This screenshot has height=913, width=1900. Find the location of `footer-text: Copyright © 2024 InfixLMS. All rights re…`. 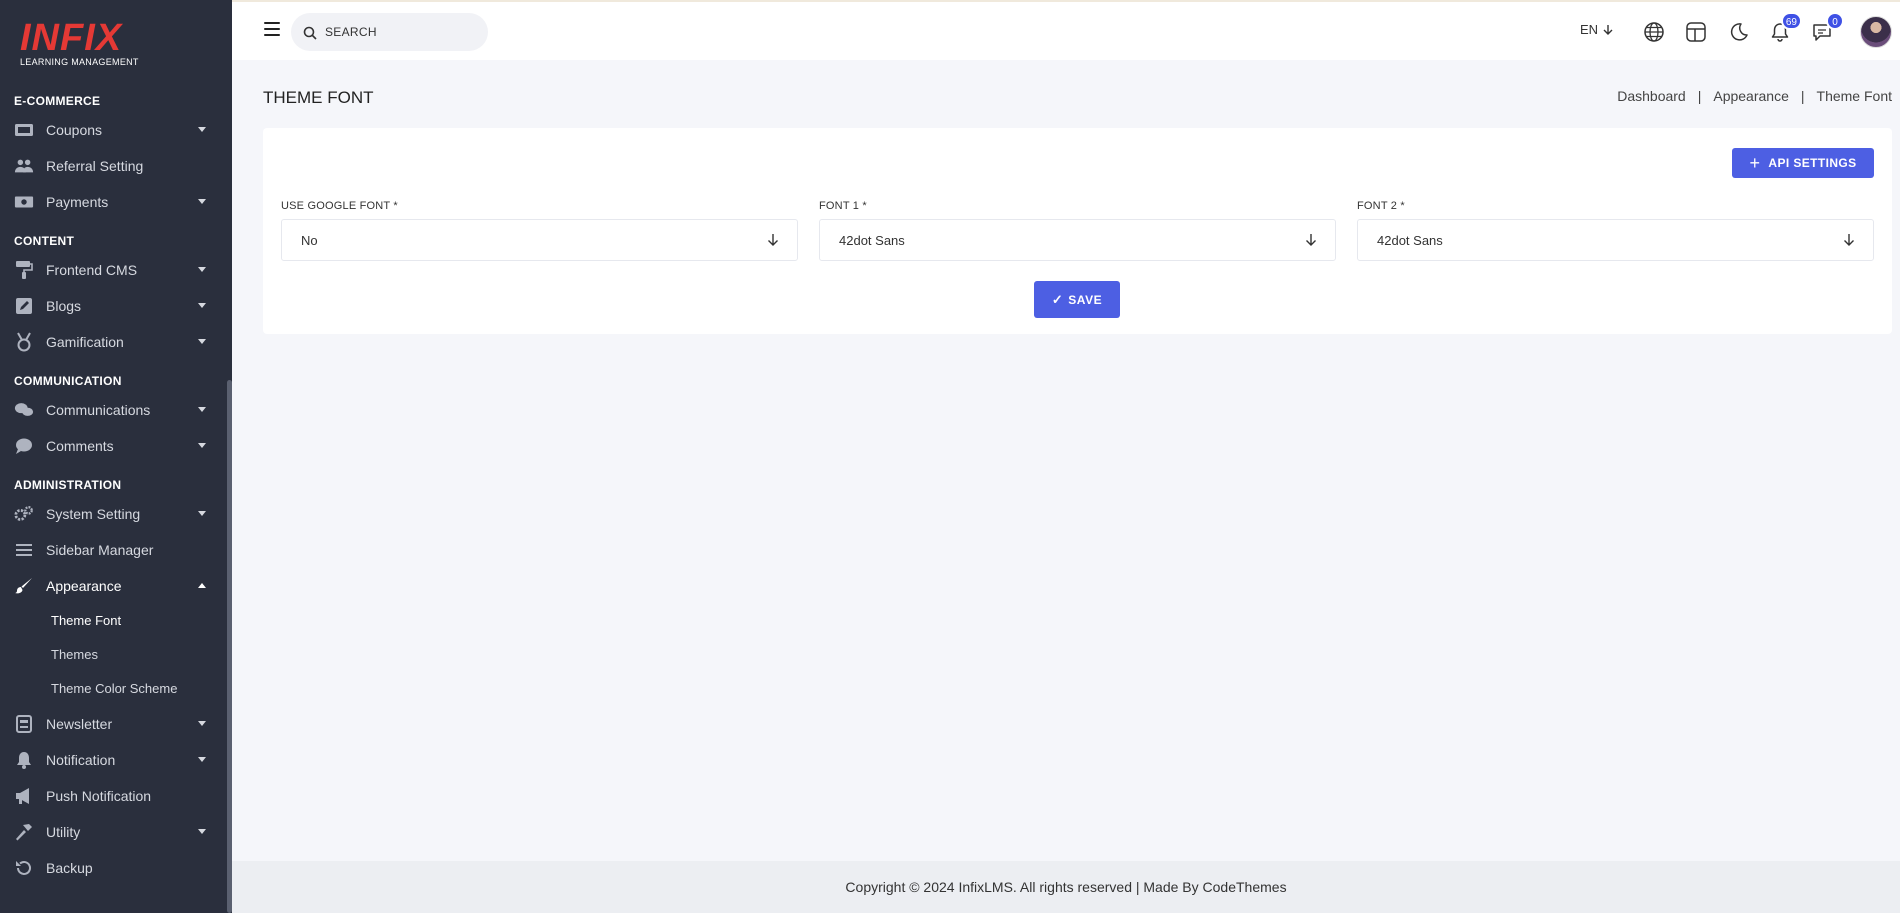

footer-text: Copyright © 2024 InfixLMS. All rights re… is located at coordinates (1066, 887).